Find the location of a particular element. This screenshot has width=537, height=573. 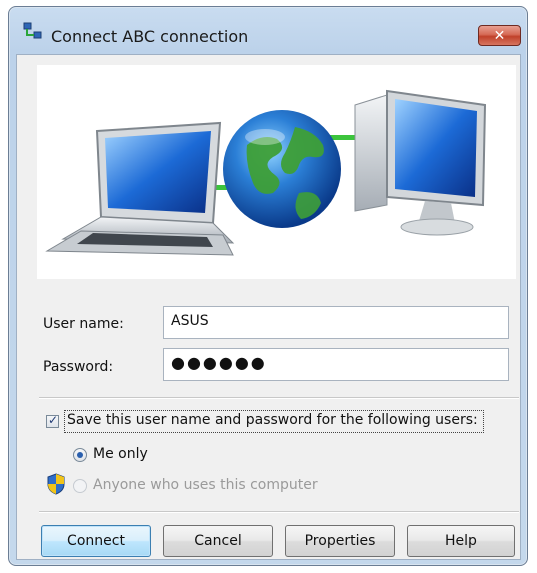

check-icon: ✓ is located at coordinates (53, 420).